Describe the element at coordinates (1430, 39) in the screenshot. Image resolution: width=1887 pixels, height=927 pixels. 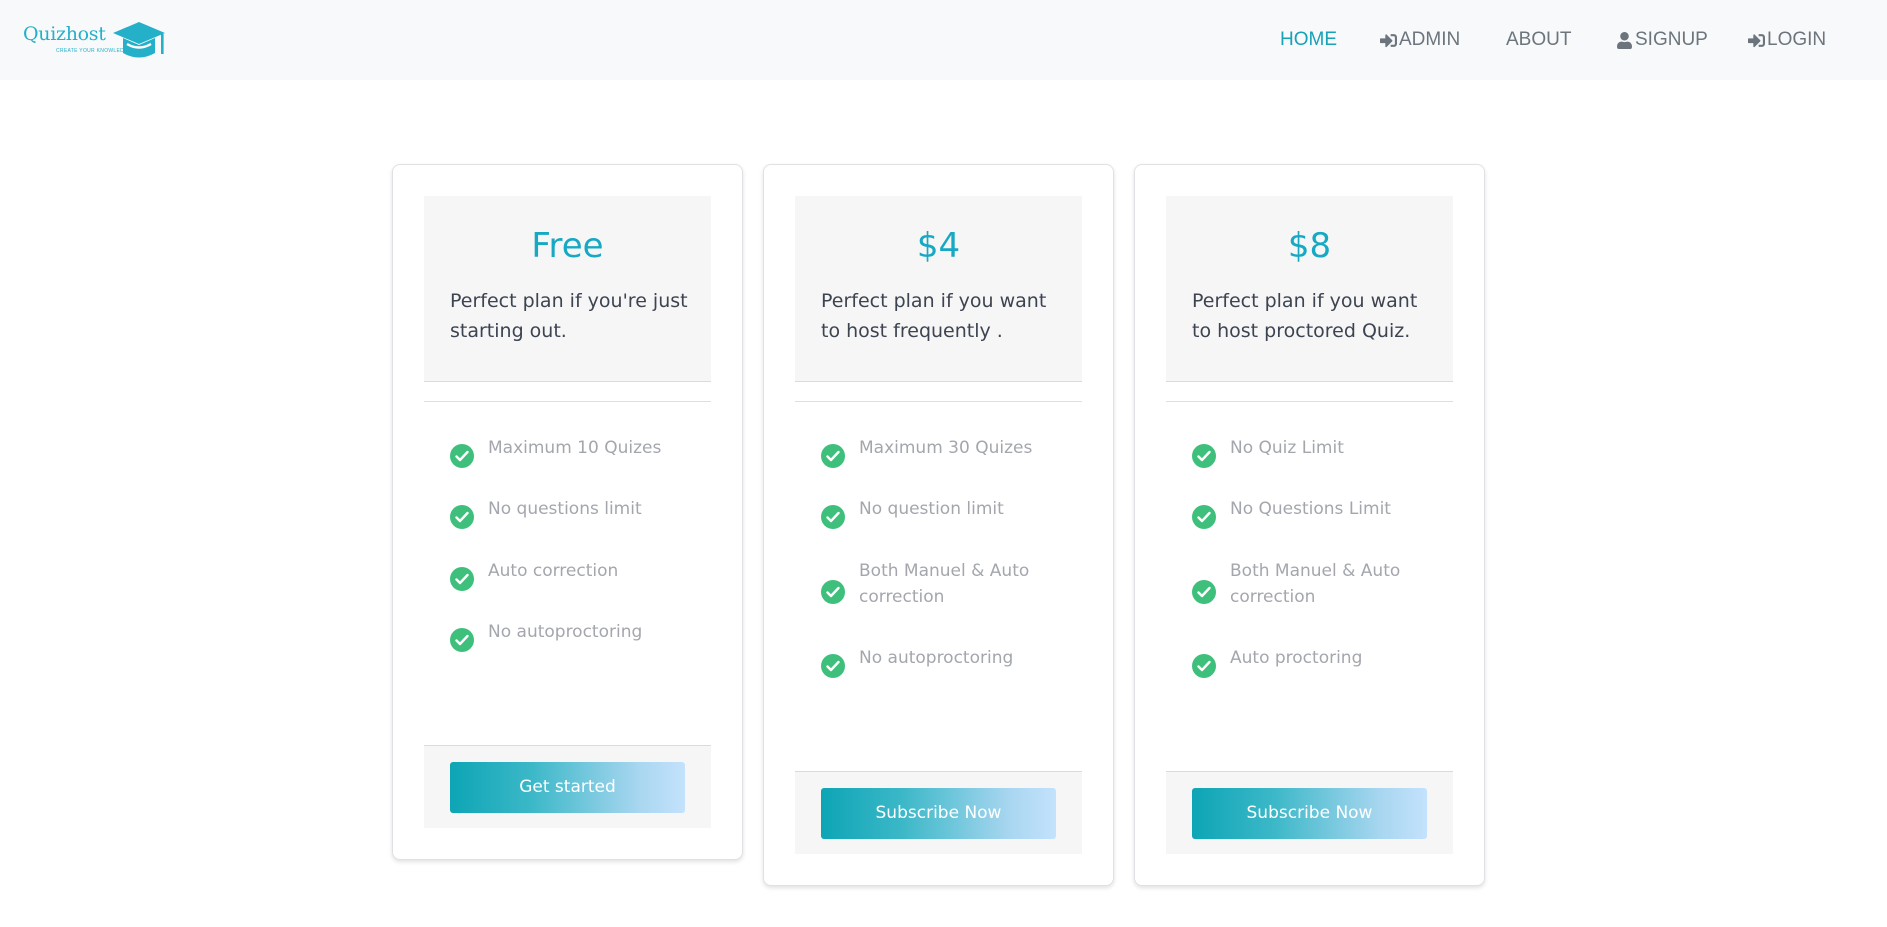
I see `nav-admin-label: ADMIN` at that location.